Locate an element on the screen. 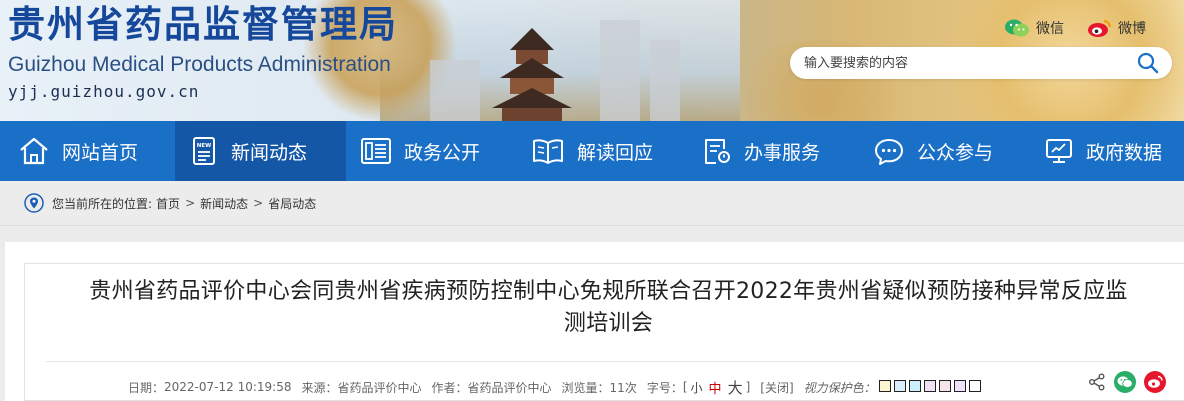 The height and width of the screenshot is (401, 1184). nav-label-government-data: 政府数据 is located at coordinates (1124, 152).